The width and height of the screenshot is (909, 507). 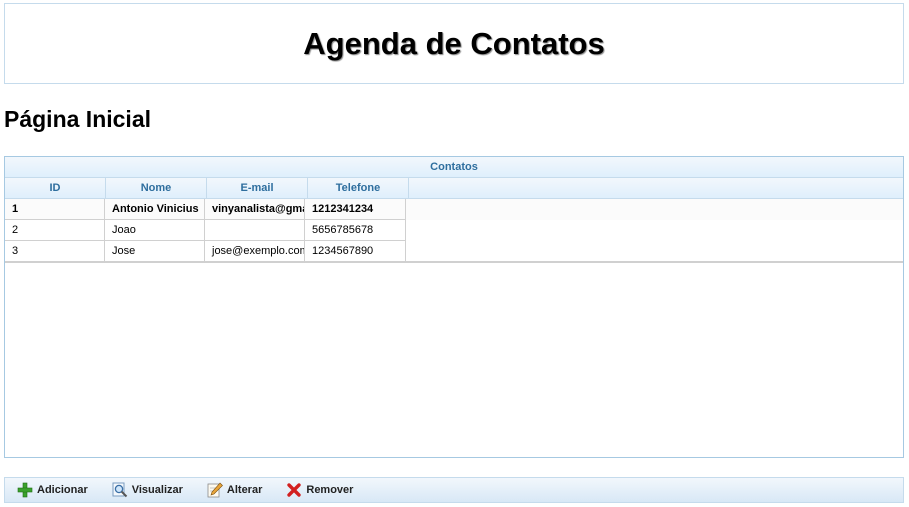 What do you see at coordinates (215, 490) in the screenshot?
I see `pencil-icon` at bounding box center [215, 490].